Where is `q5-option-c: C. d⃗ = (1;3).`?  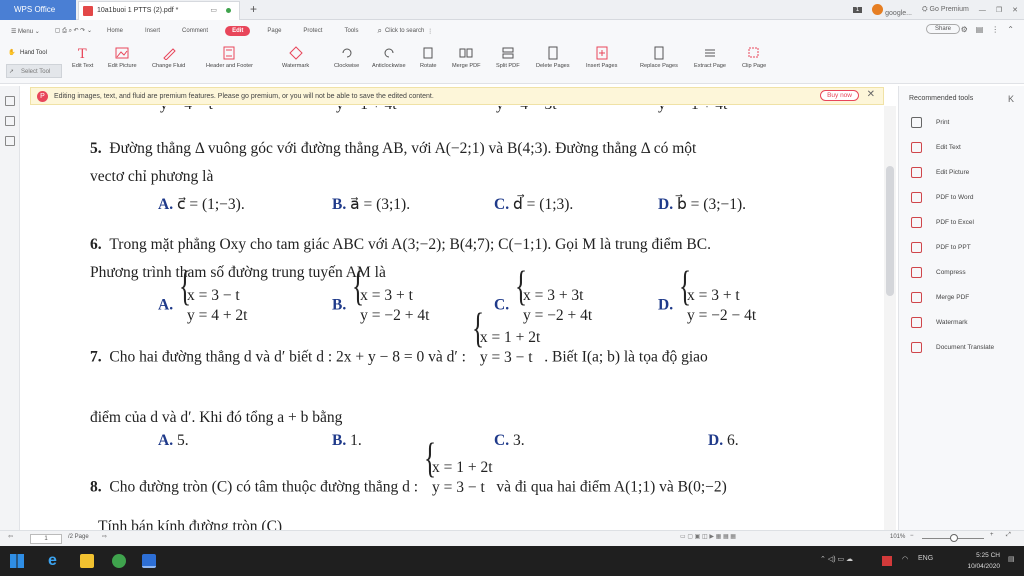 q5-option-c: C. d⃗ = (1;3). is located at coordinates (533, 204).